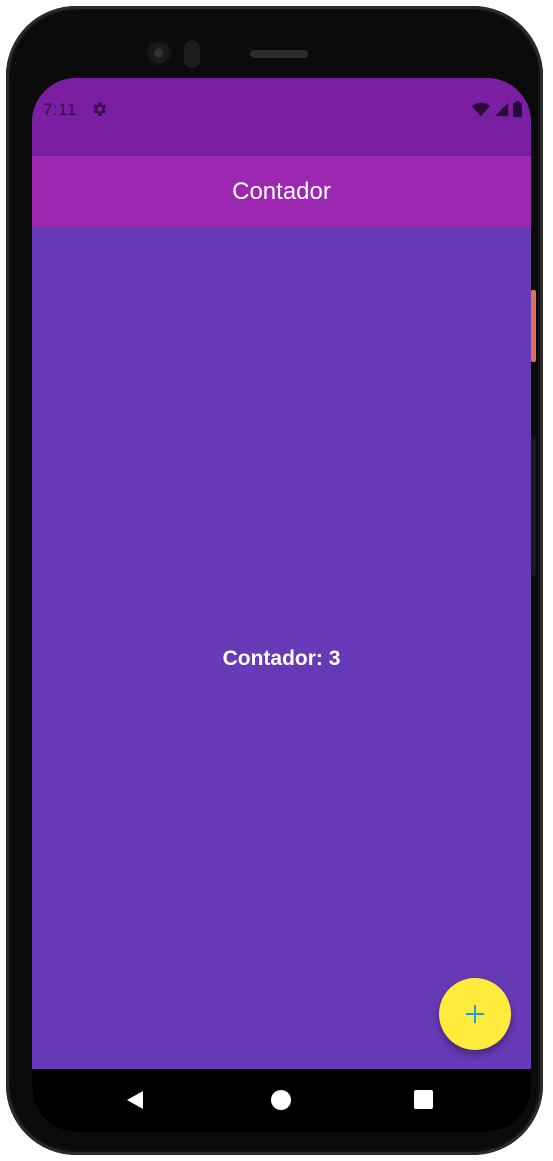  Describe the element at coordinates (100, 109) in the screenshot. I see `settings-icon` at that location.